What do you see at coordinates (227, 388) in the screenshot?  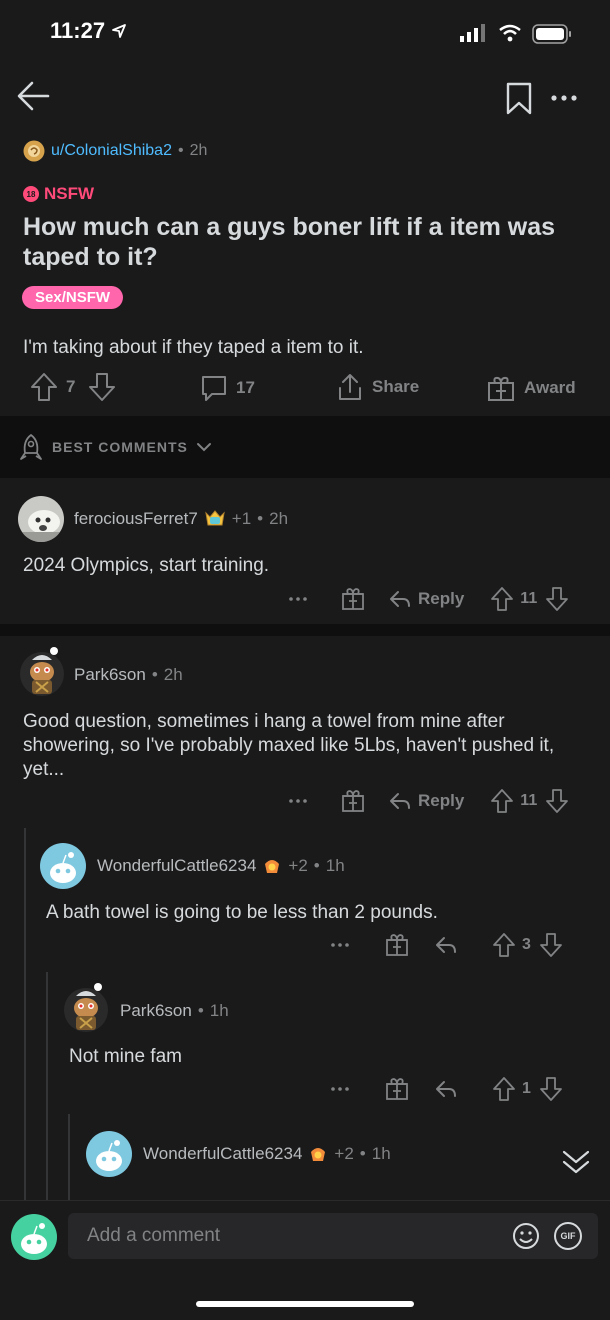 I see `comments-count-button: 17` at bounding box center [227, 388].